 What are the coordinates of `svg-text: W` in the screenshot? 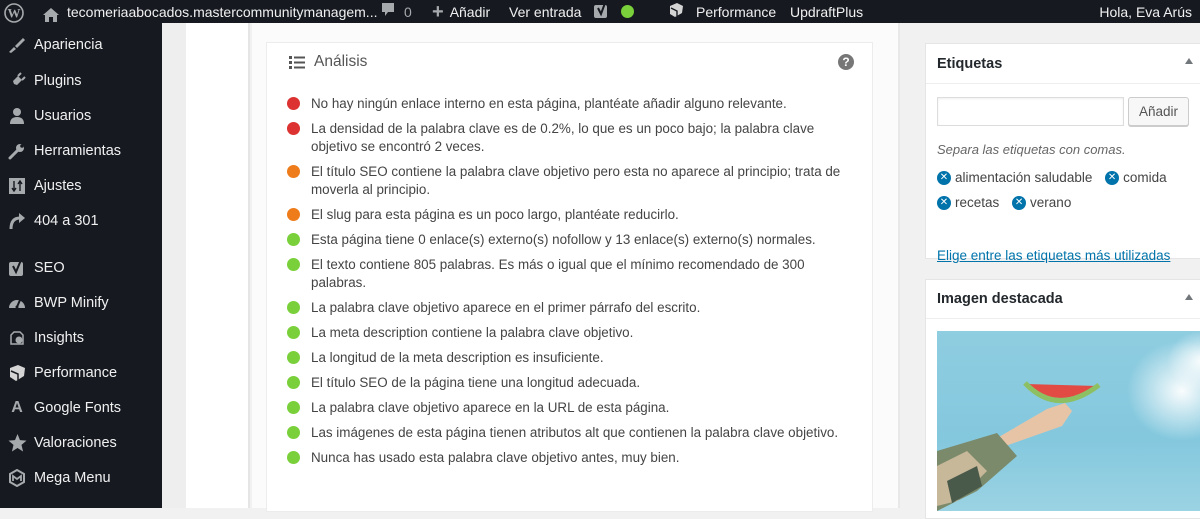 It's located at (14, 12).